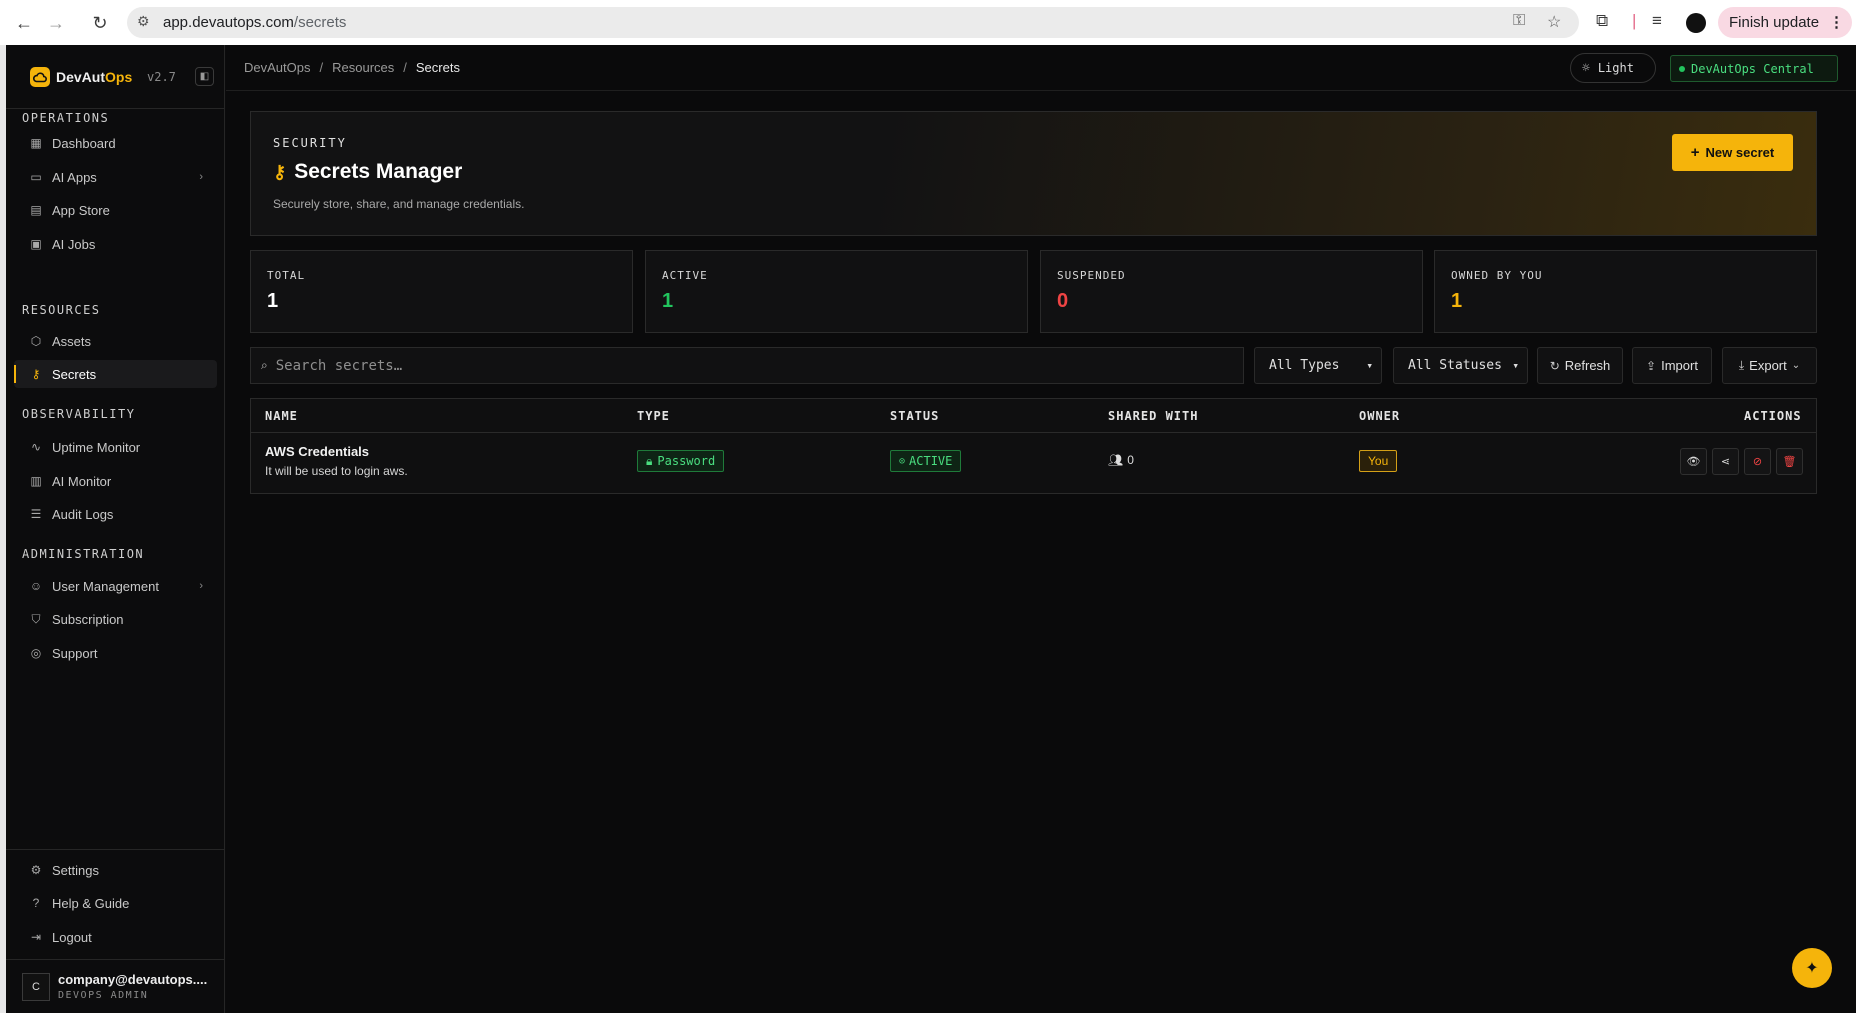 This screenshot has width=1856, height=1013. What do you see at coordinates (1693, 461) in the screenshot?
I see `view-button: 👁︎` at bounding box center [1693, 461].